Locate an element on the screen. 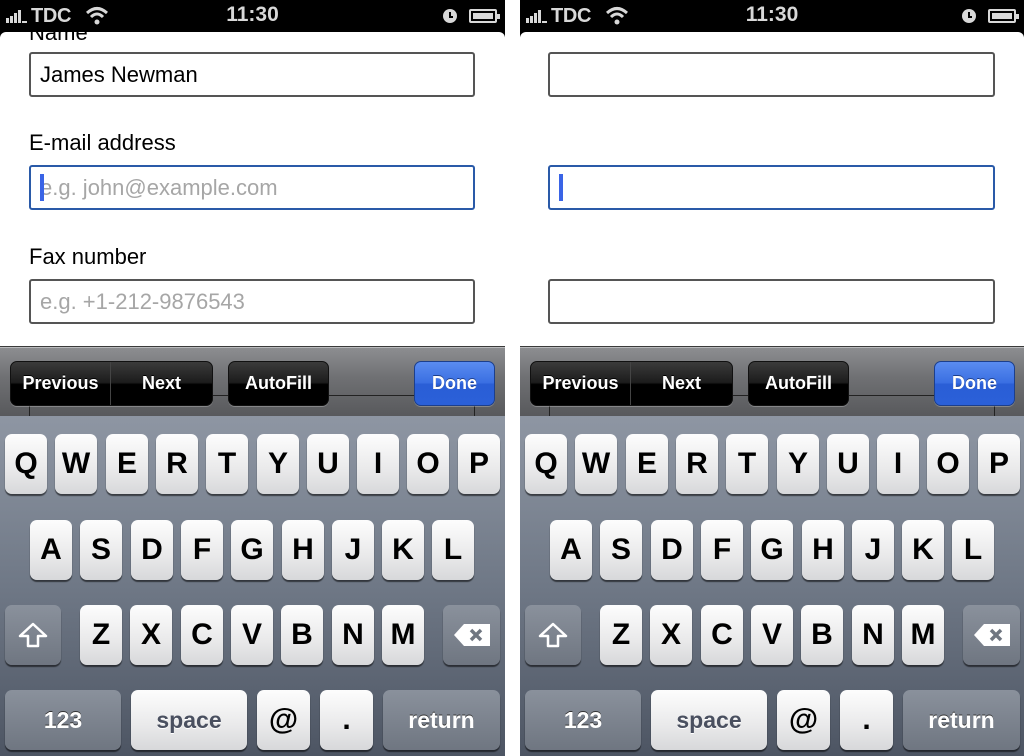  fax-field: e.g. +1-212-9876543 is located at coordinates (252, 301).